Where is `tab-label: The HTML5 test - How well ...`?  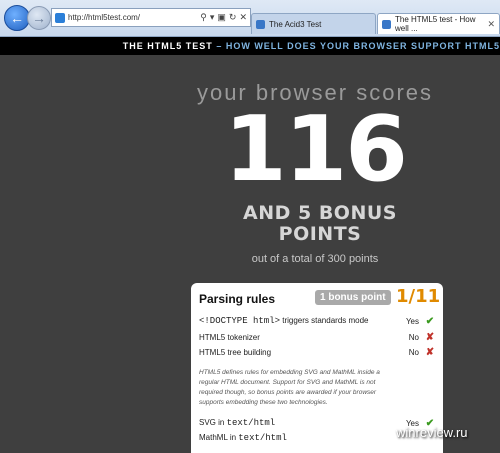 tab-label: The HTML5 test - How well ... is located at coordinates (435, 24).